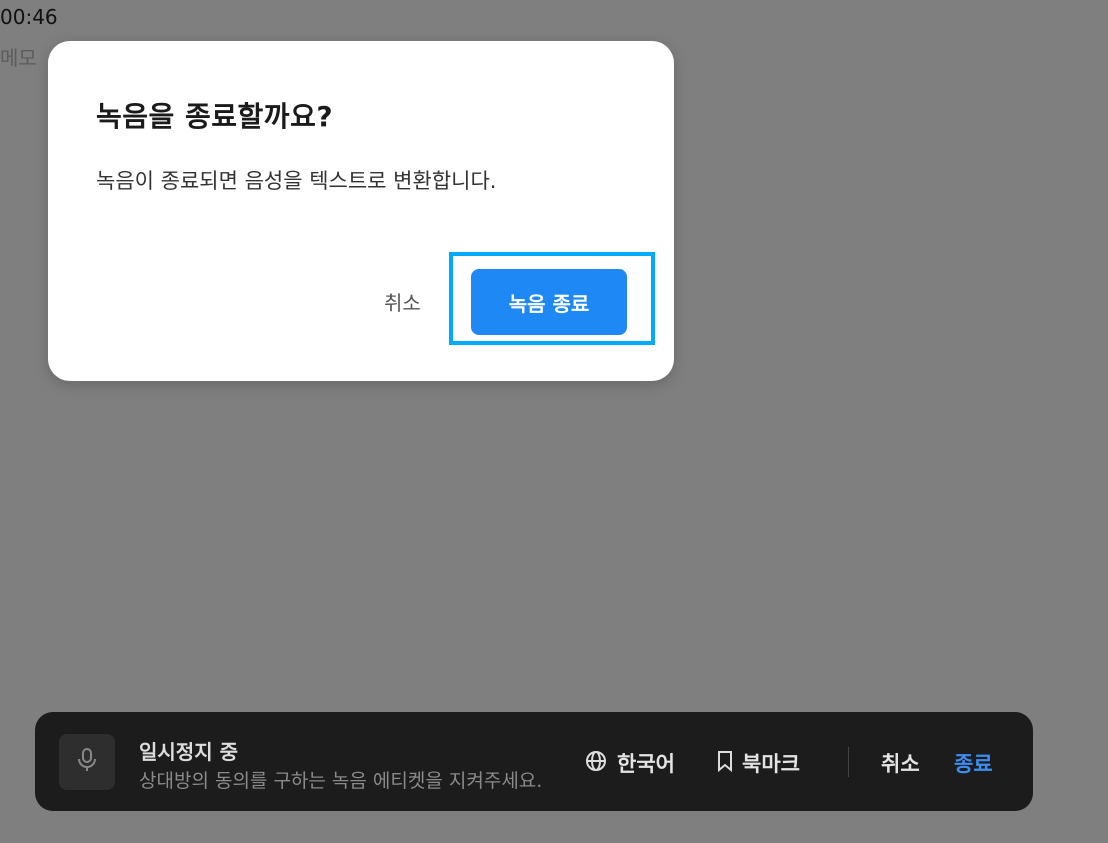 This screenshot has height=843, width=1108. Describe the element at coordinates (771, 764) in the screenshot. I see `bookmark-label: 북마크` at that location.